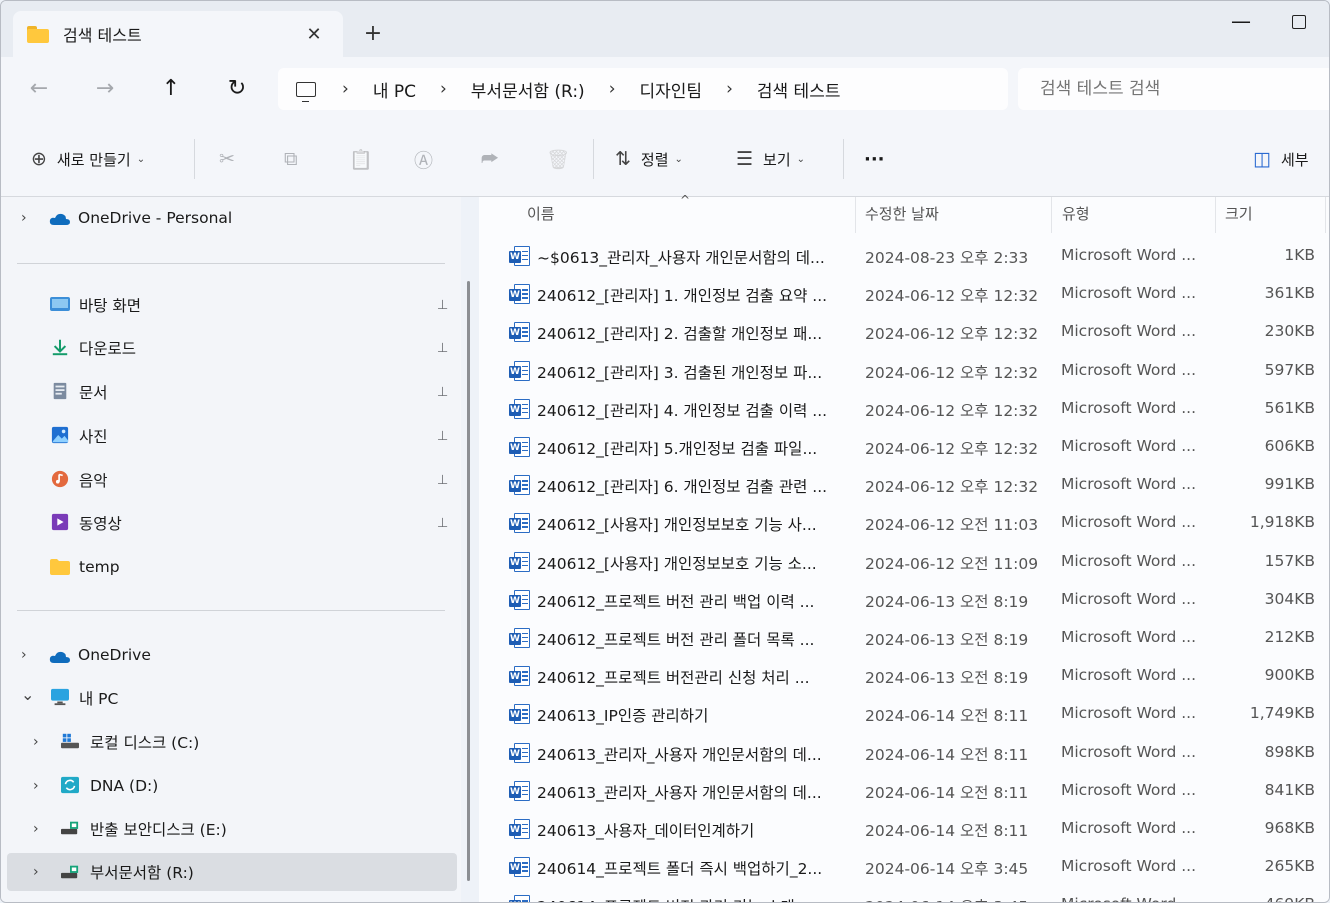  I want to click on view-list-icon: ☰, so click(745, 159).